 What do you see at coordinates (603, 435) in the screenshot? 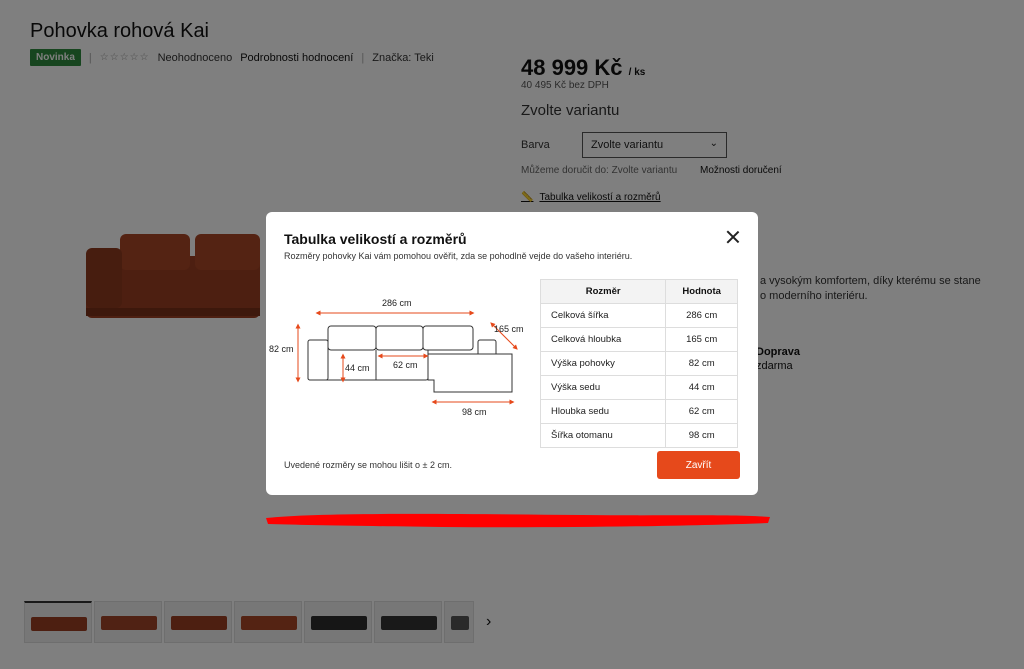
I see `dimension-name: Šířka otomanu` at bounding box center [603, 435].